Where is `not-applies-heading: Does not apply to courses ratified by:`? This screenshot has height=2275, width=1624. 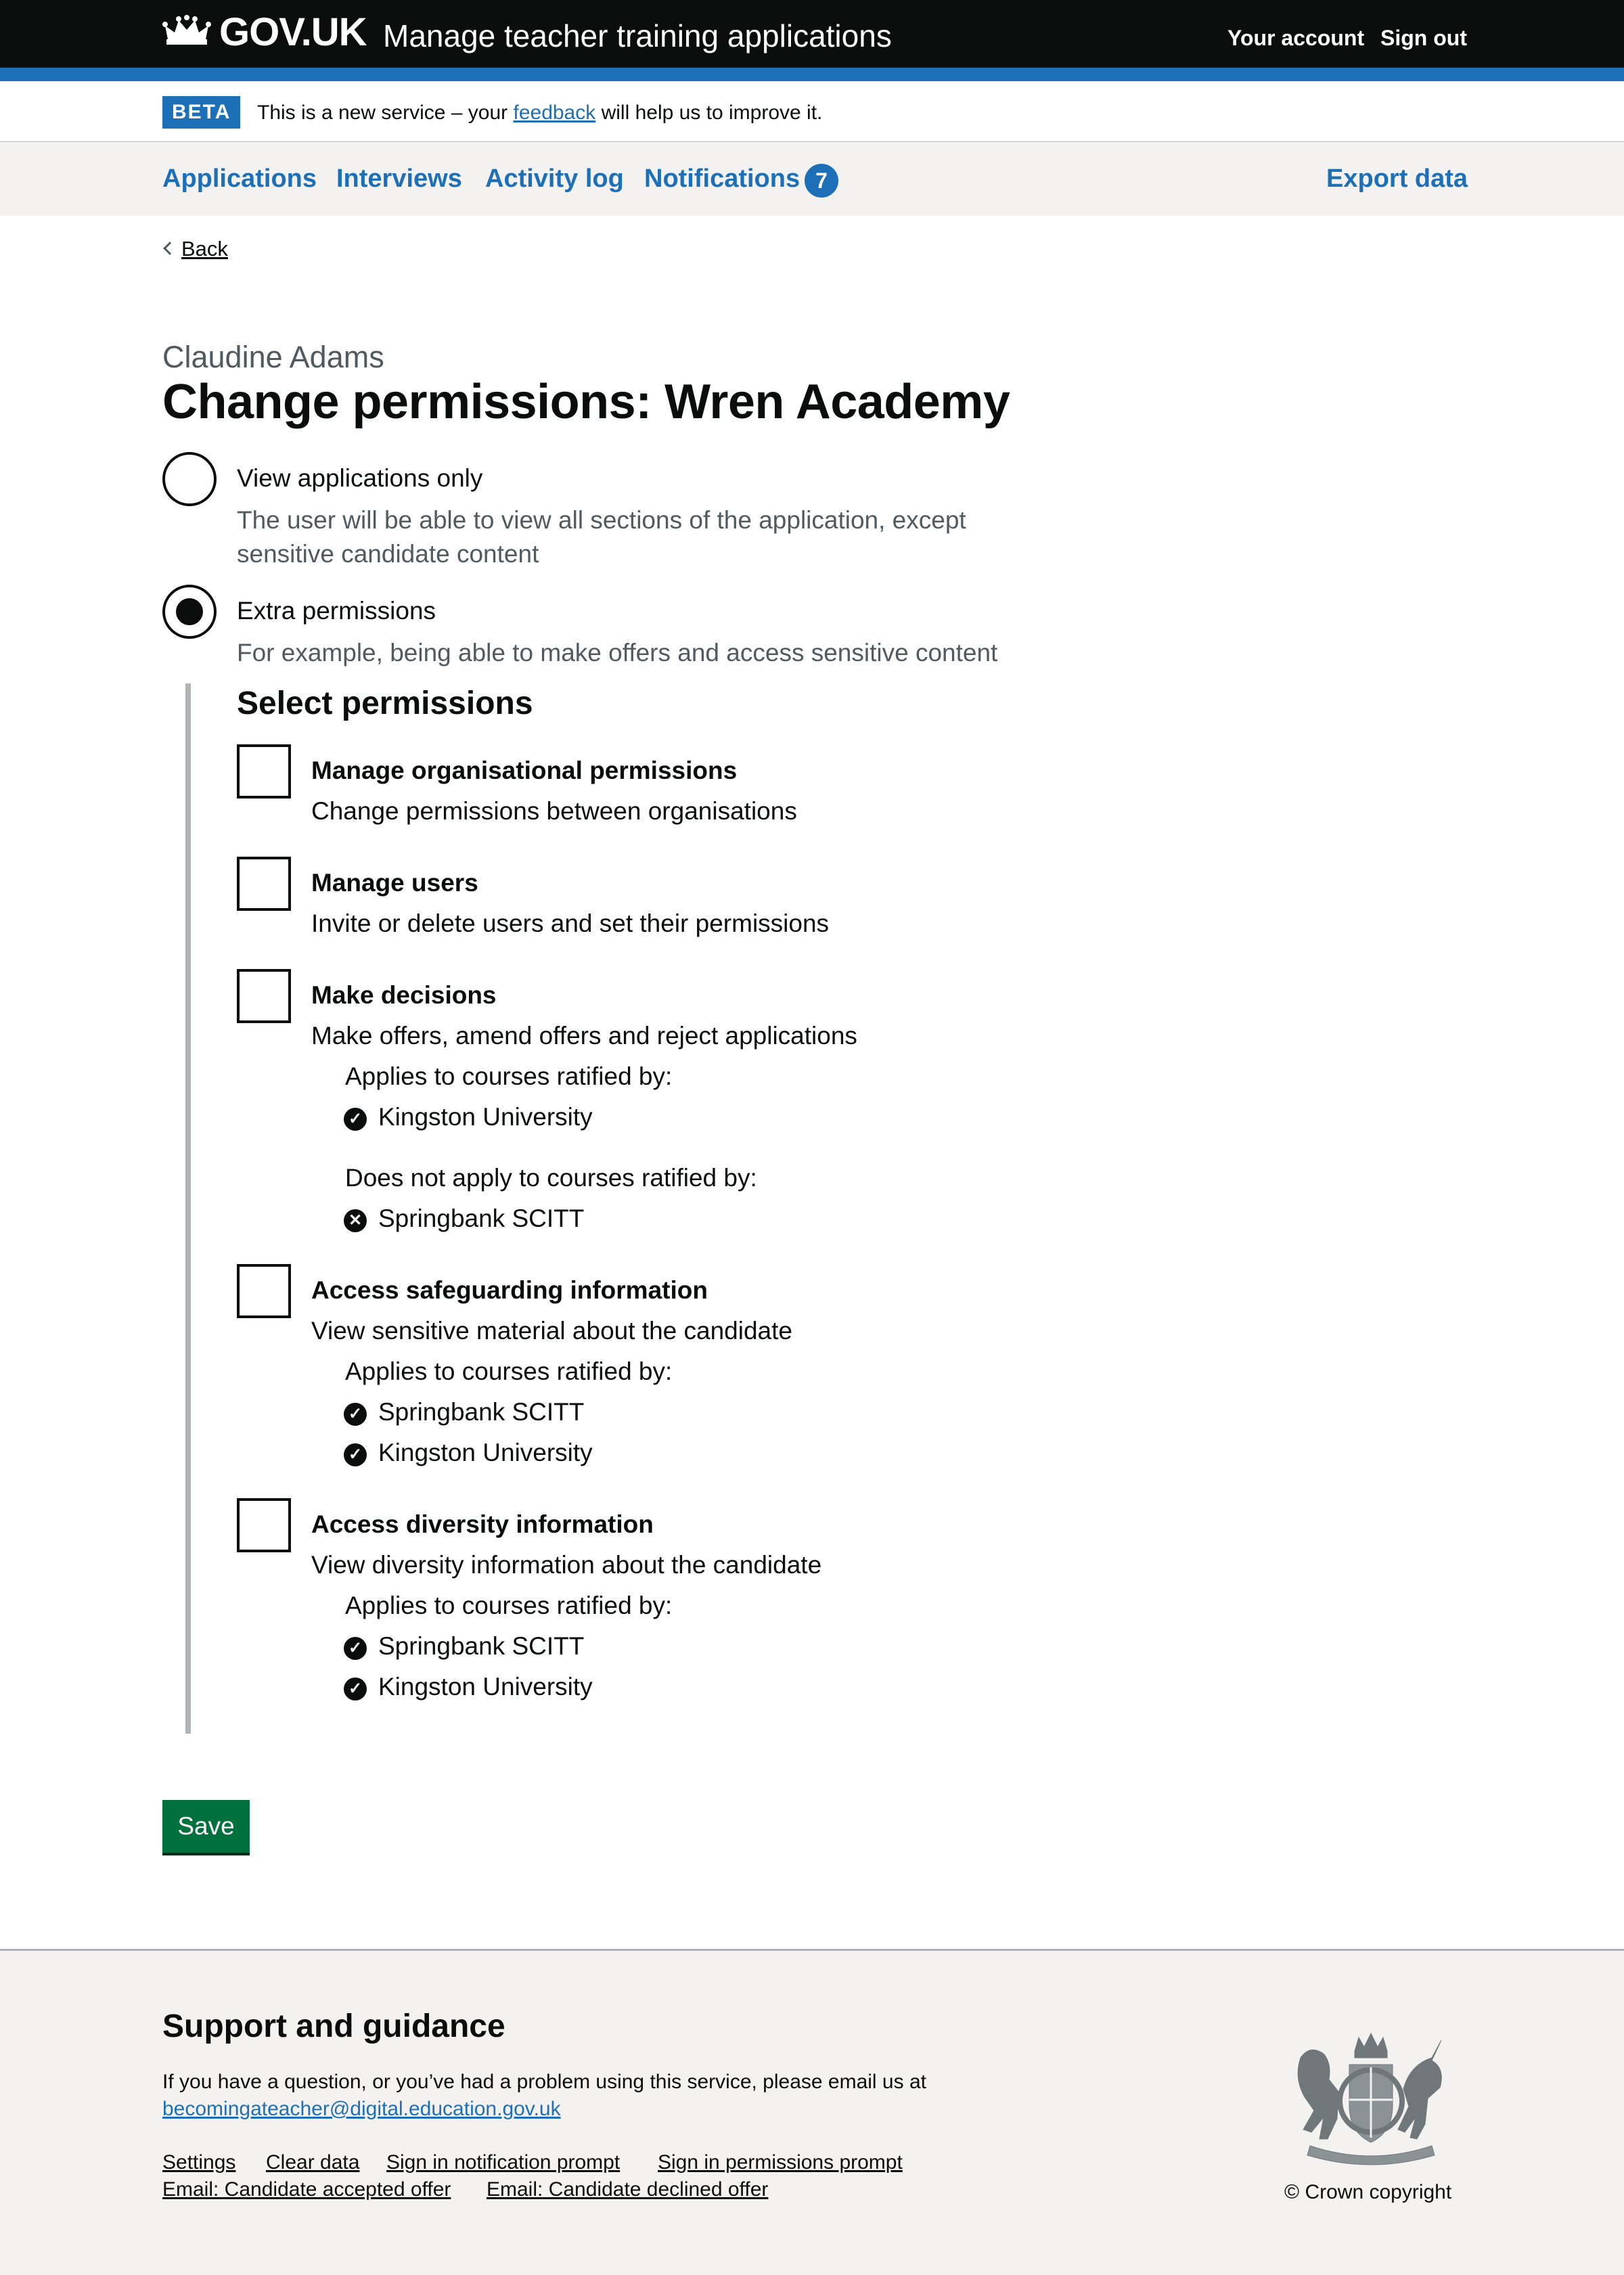
not-applies-heading: Does not apply to courses ratified by: is located at coordinates (551, 1178).